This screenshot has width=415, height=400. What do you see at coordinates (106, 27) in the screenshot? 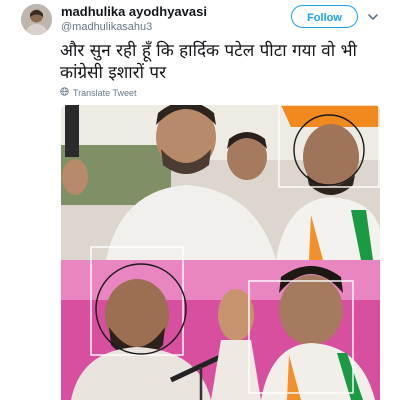
I see `user-handle: @madhulikasahu3` at bounding box center [106, 27].